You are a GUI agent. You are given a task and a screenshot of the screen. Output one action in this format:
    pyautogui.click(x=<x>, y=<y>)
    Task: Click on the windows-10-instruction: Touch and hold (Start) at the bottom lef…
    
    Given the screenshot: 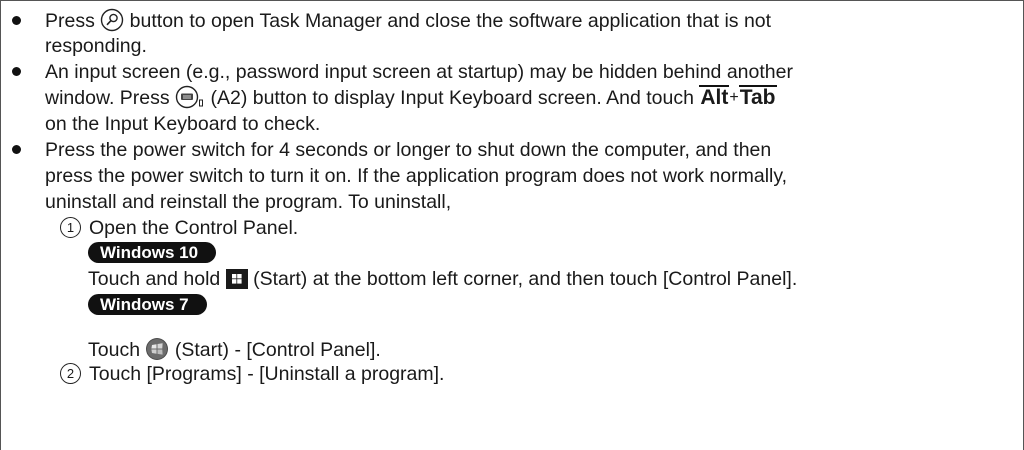 What is the action you would take?
    pyautogui.click(x=442, y=279)
    